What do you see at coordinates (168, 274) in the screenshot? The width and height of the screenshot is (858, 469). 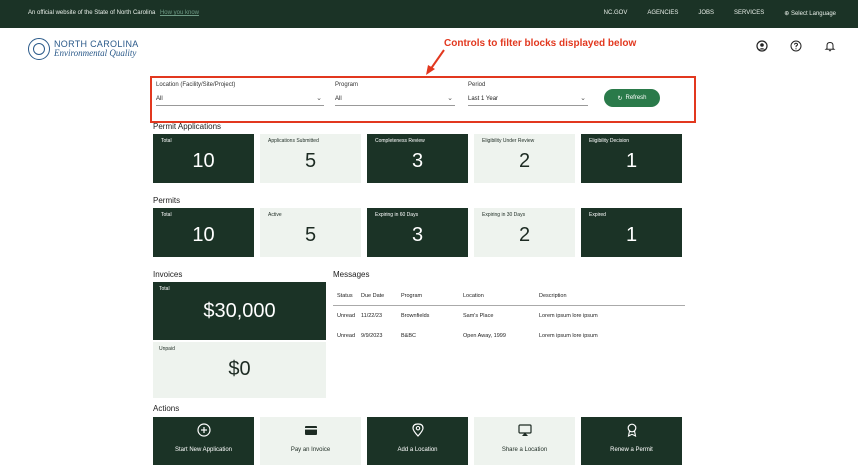 I see `section-title-invoices: Invoices` at bounding box center [168, 274].